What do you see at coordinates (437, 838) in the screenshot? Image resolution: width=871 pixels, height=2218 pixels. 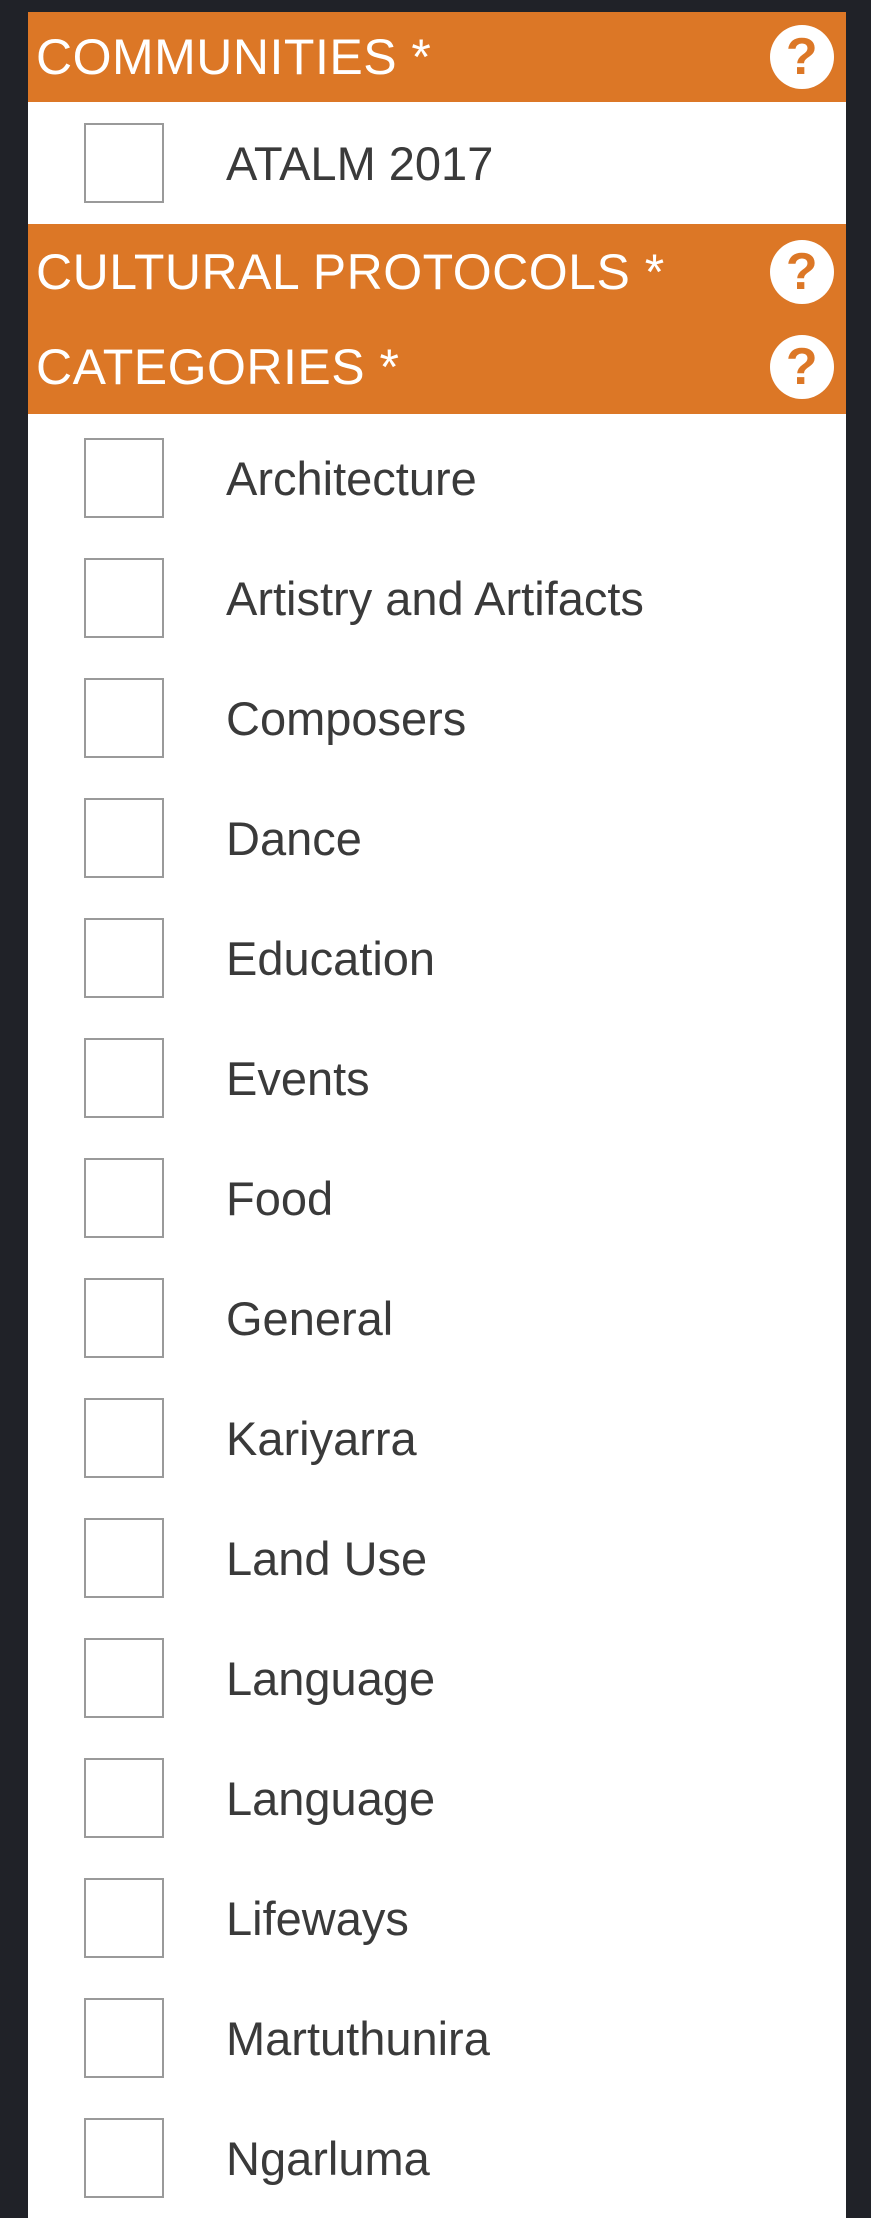 I see `category-item: Dance` at bounding box center [437, 838].